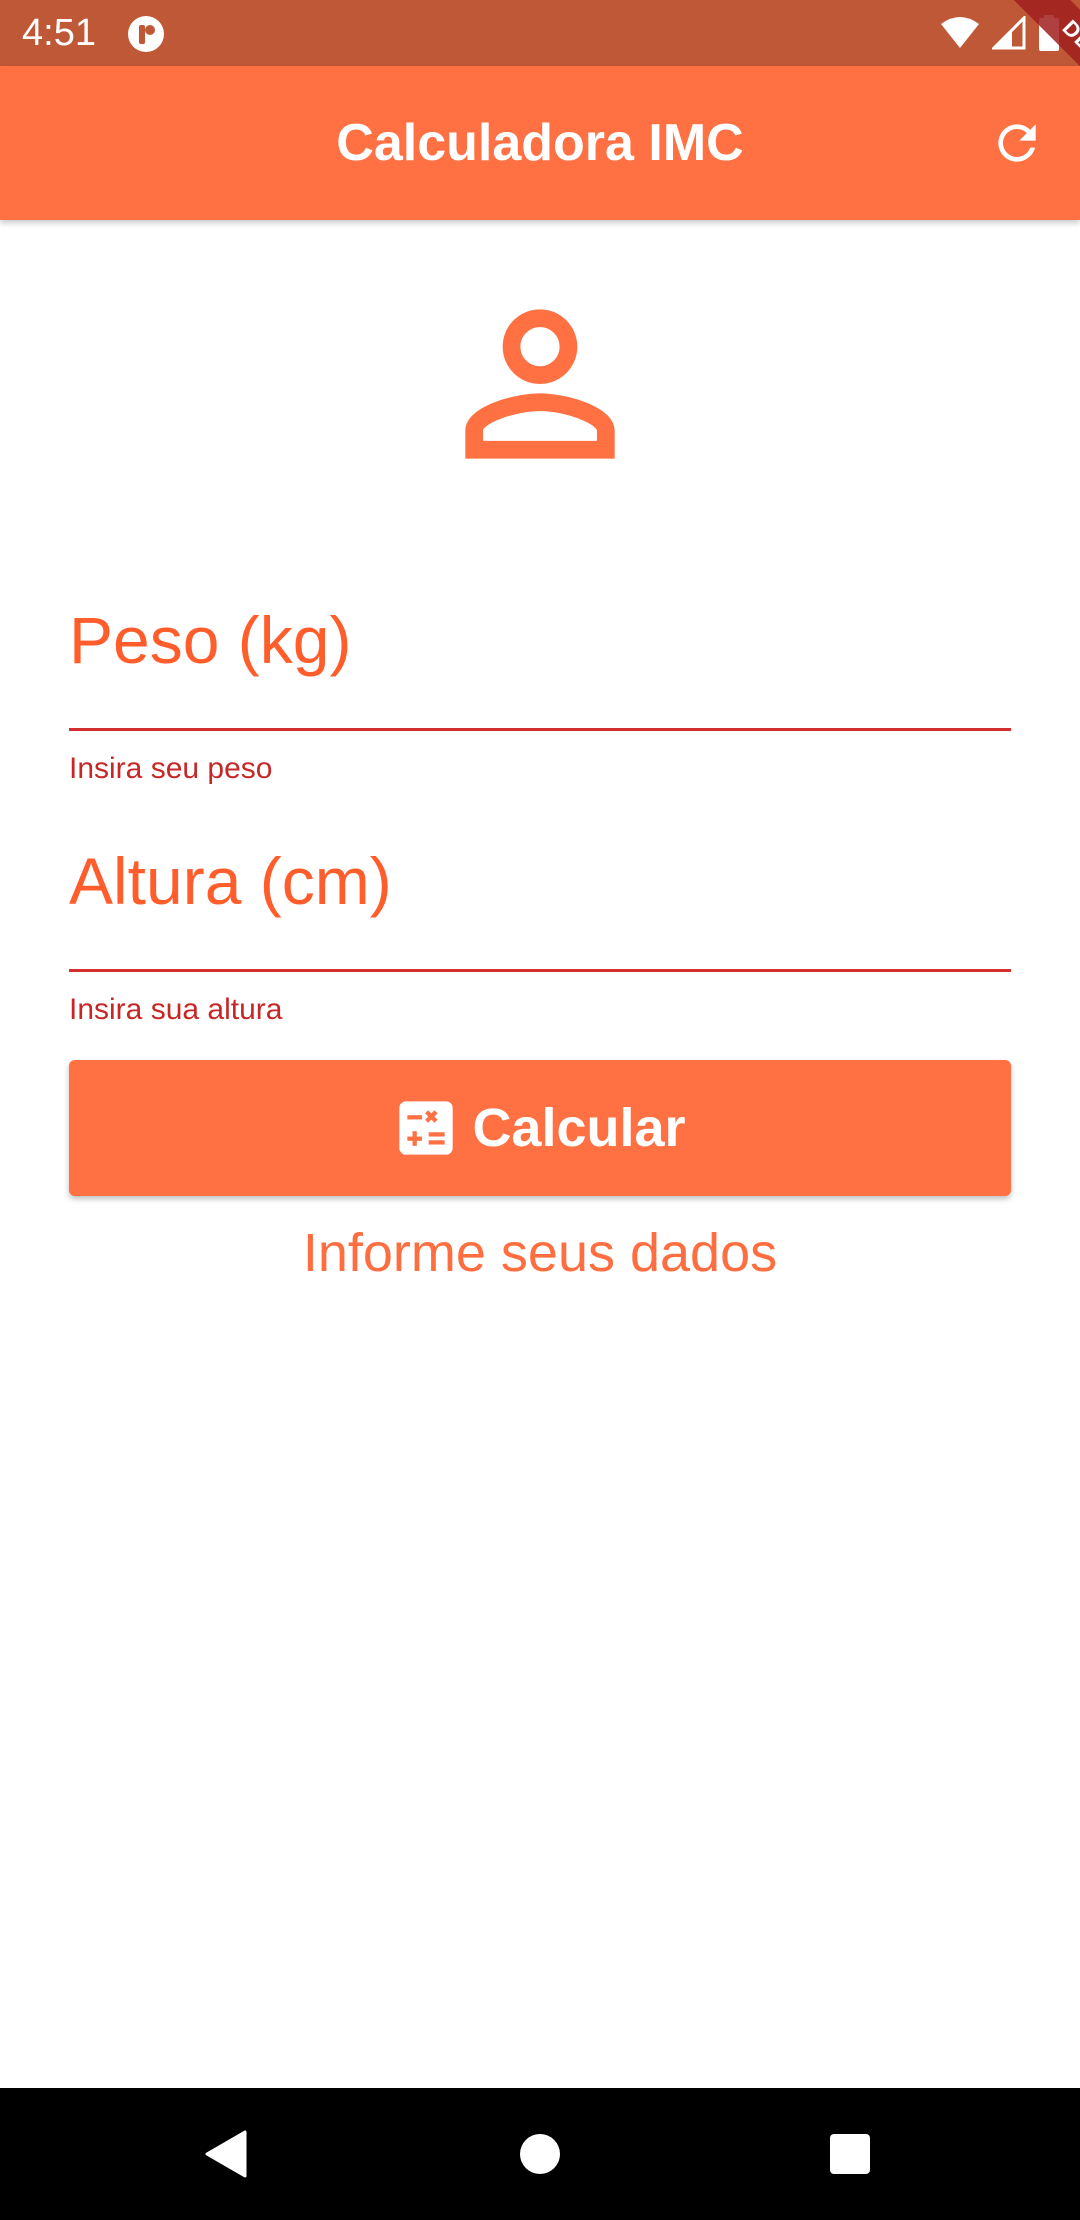 The image size is (1080, 2220). Describe the element at coordinates (542, 661) in the screenshot. I see `weight-input` at that location.